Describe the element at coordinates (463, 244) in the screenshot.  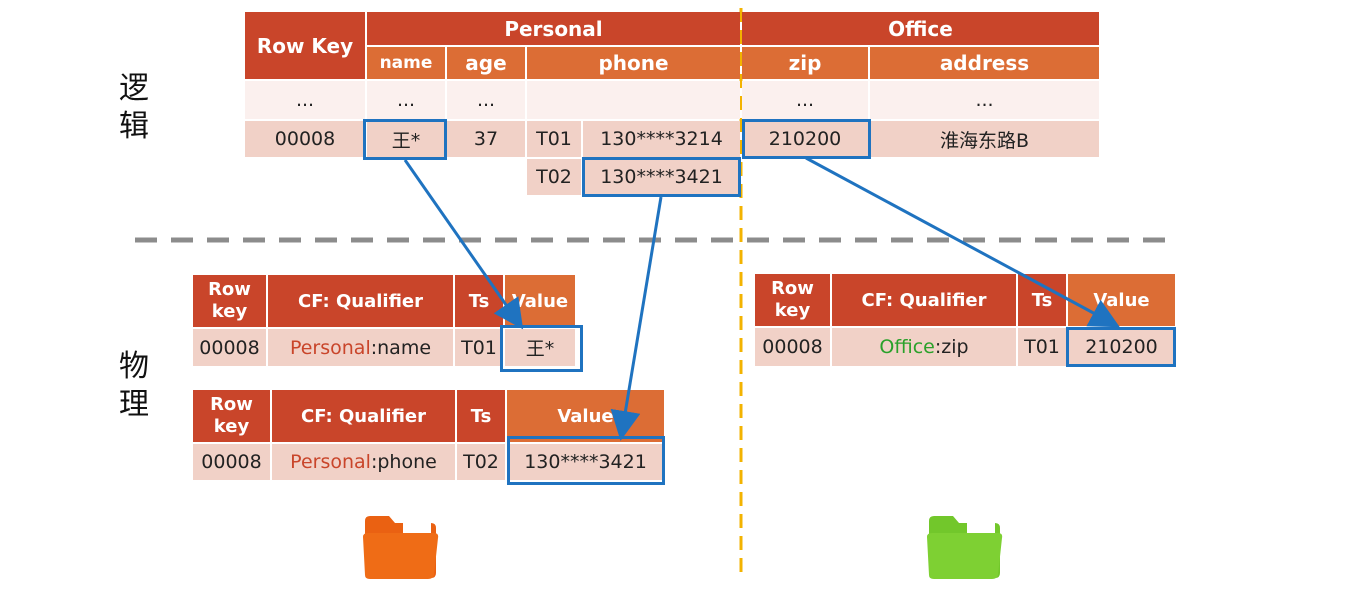
I see `arrow-name-to-physical` at that location.